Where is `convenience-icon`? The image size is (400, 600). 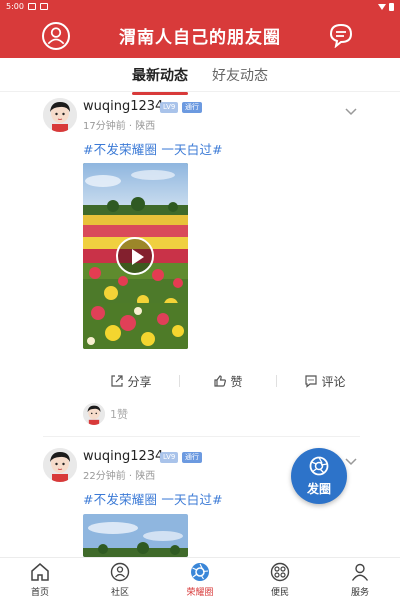 convenience-icon is located at coordinates (280, 571).